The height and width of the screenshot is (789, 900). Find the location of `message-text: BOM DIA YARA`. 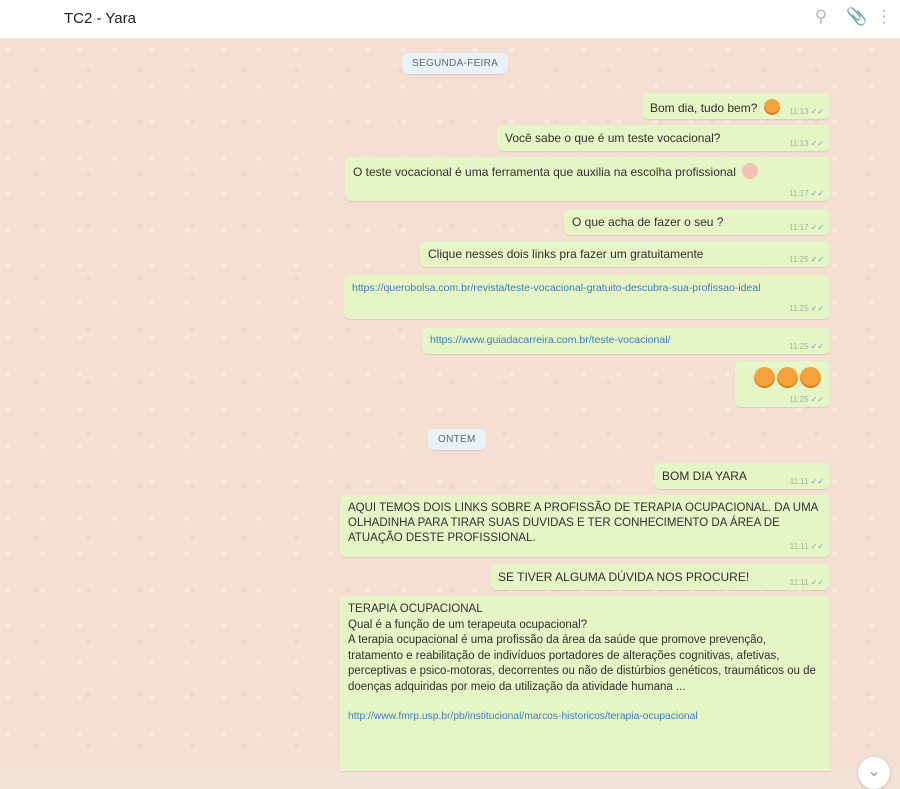

message-text: BOM DIA YARA is located at coordinates (704, 476).